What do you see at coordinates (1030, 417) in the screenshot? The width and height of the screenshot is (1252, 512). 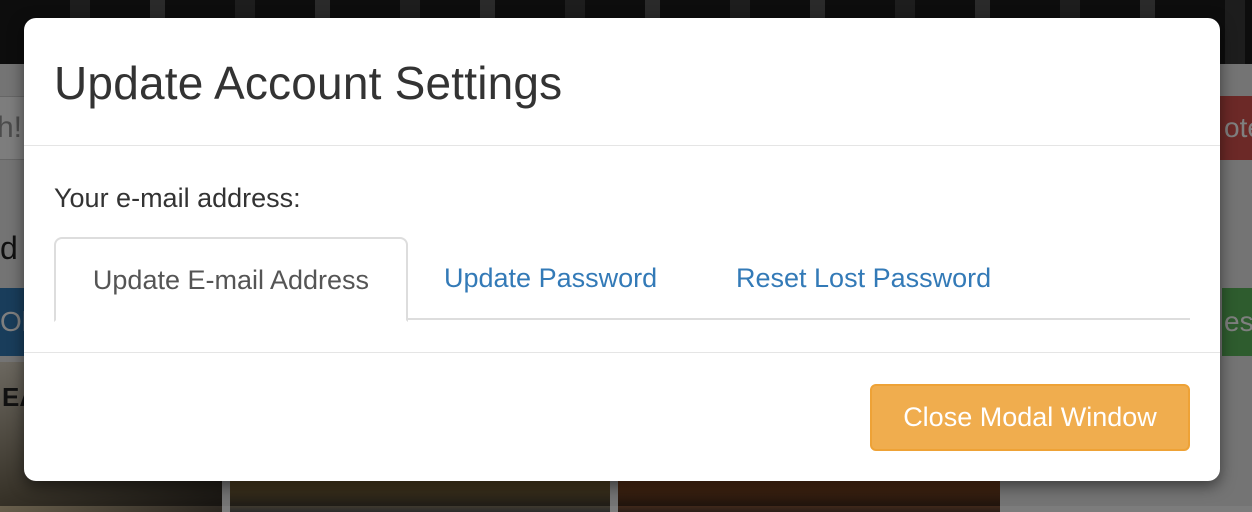 I see `close-modal-button: Close Modal Window` at bounding box center [1030, 417].